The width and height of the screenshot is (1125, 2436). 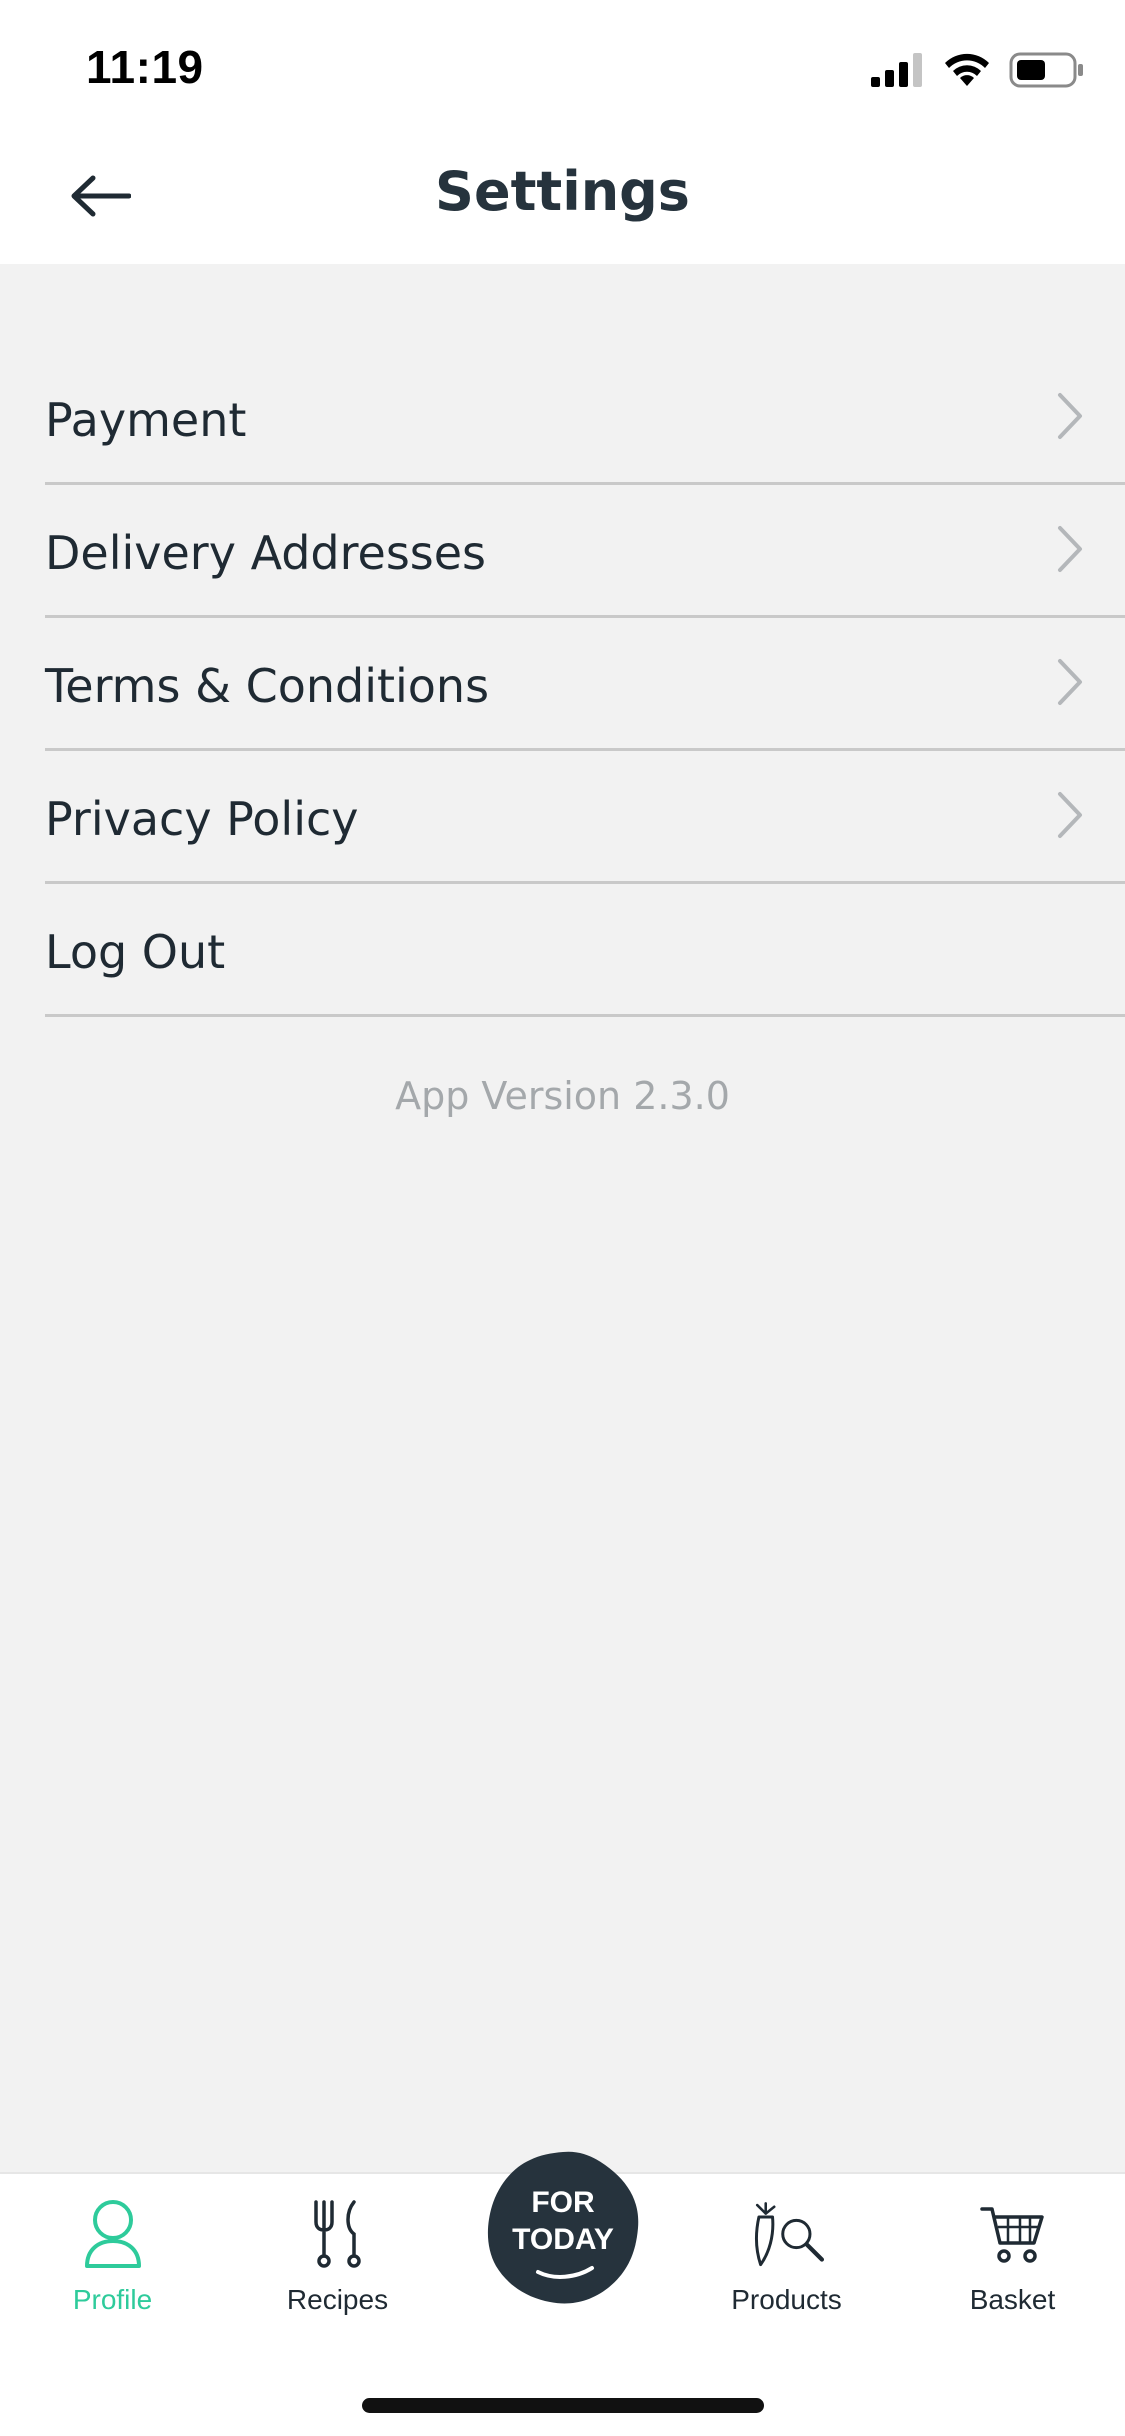 What do you see at coordinates (563, 2405) in the screenshot?
I see `home-indicator` at bounding box center [563, 2405].